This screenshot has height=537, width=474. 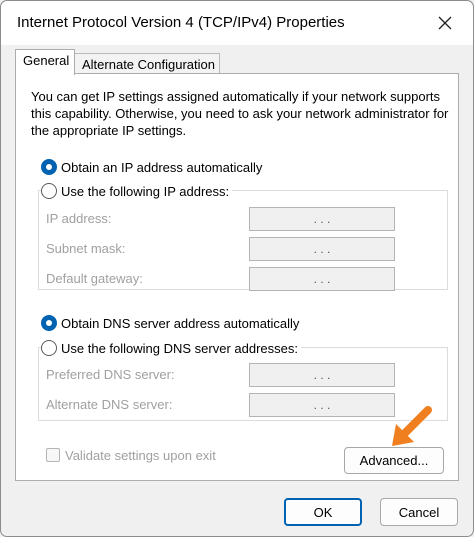 What do you see at coordinates (145, 191) in the screenshot?
I see `use-following-ip-label: Use the following IP address:` at bounding box center [145, 191].